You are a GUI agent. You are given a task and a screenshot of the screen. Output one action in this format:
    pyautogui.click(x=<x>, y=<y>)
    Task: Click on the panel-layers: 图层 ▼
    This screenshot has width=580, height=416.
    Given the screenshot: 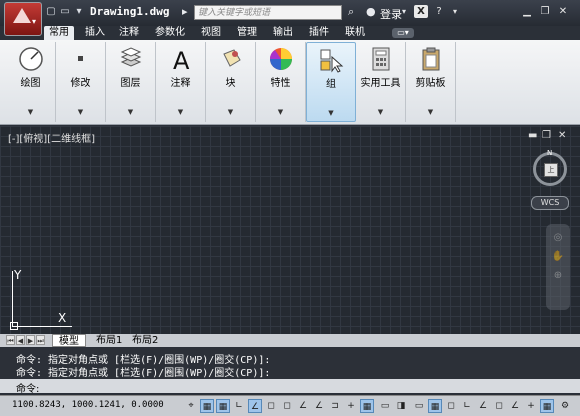 What is the action you would take?
    pyautogui.click(x=131, y=82)
    